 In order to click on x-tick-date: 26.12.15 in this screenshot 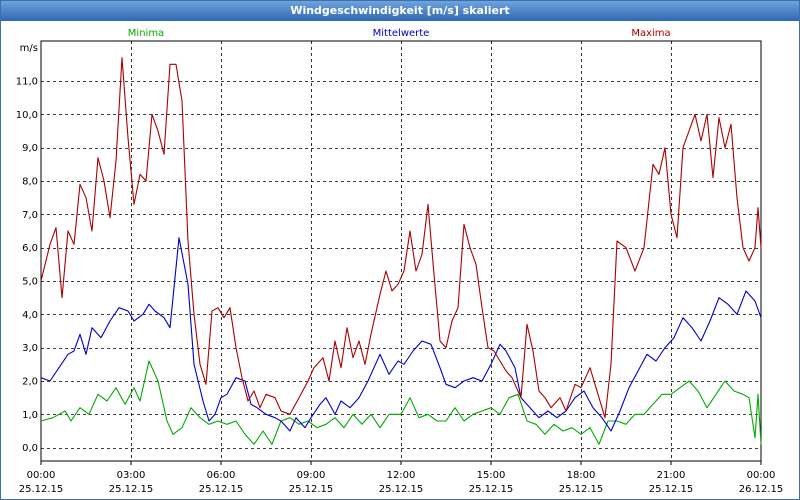, I will do `click(761, 489)`.